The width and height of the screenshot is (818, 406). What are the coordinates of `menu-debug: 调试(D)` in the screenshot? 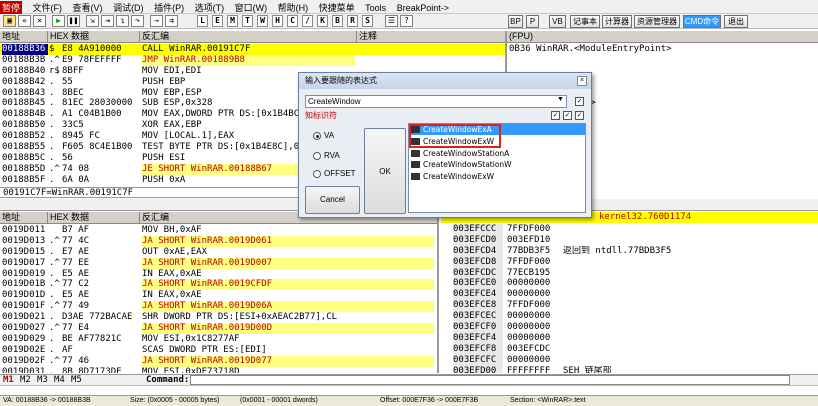 It's located at (128, 7).